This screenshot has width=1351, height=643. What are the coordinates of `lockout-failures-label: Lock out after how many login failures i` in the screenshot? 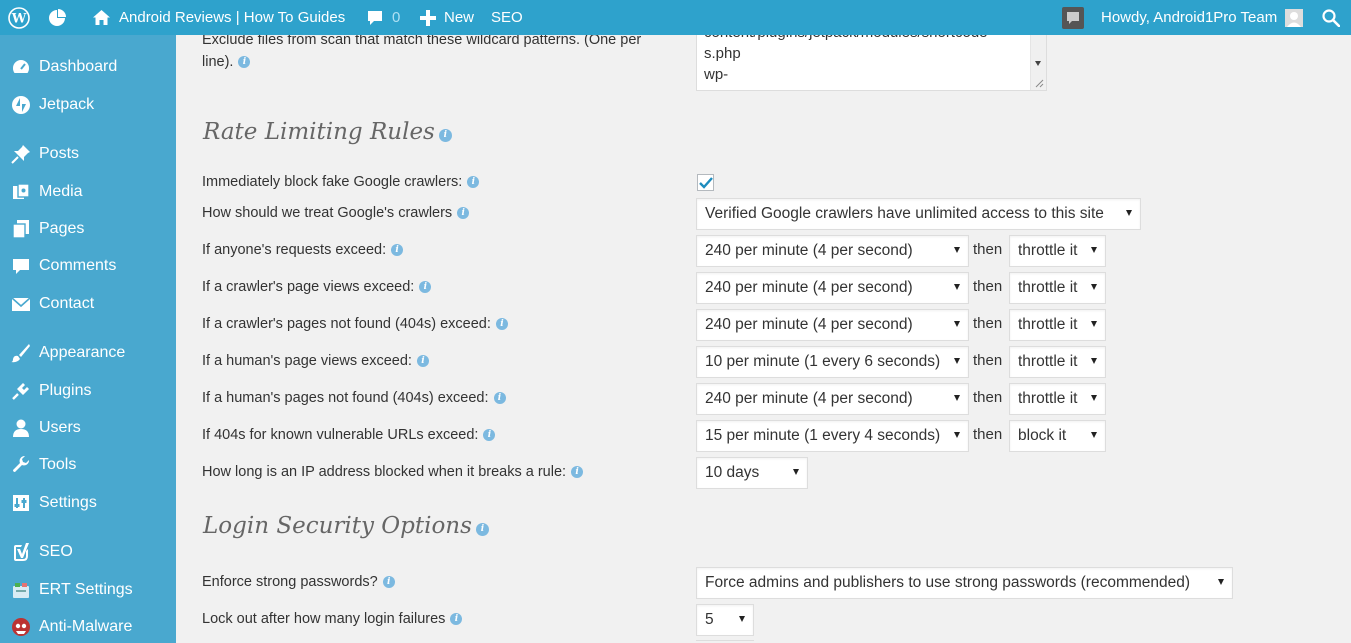 It's located at (332, 619).